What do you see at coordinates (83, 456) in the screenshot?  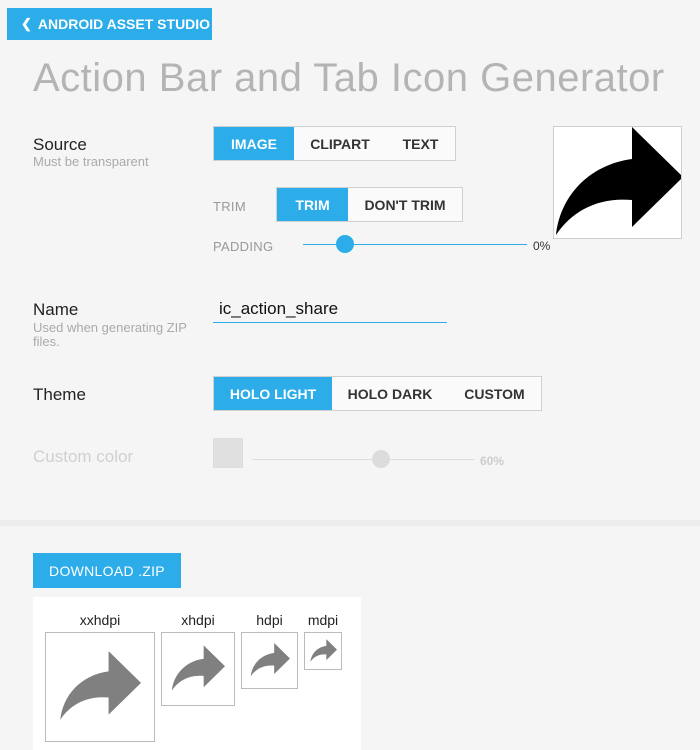 I see `custom-color-label: Custom color` at bounding box center [83, 456].